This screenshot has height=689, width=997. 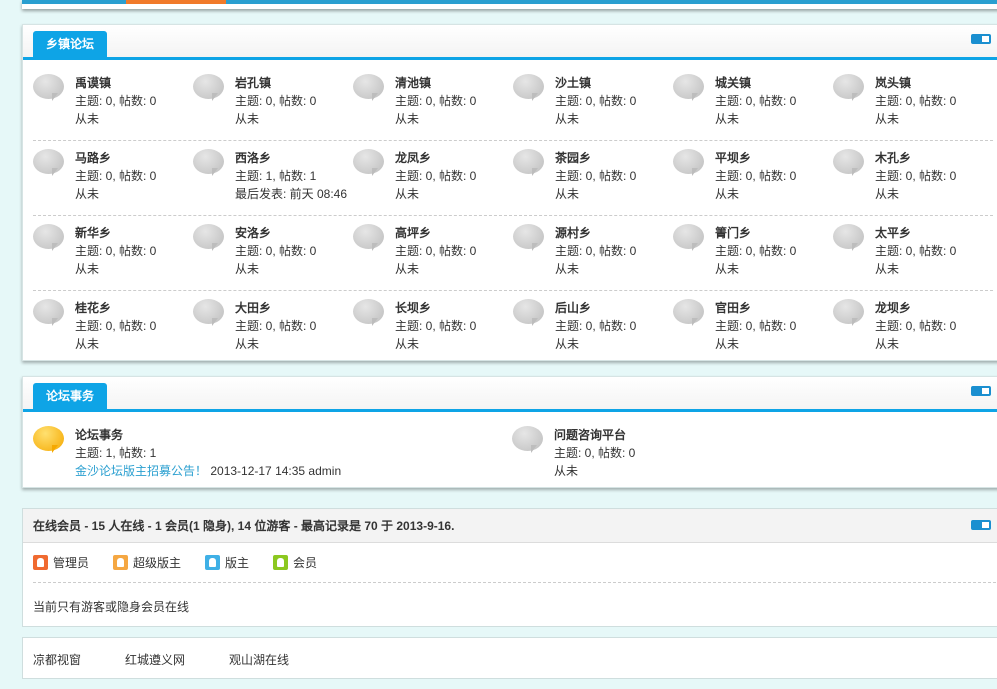 I want to click on last-post-link: 金沙论坛版主招募公告！, so click(x=141, y=471).